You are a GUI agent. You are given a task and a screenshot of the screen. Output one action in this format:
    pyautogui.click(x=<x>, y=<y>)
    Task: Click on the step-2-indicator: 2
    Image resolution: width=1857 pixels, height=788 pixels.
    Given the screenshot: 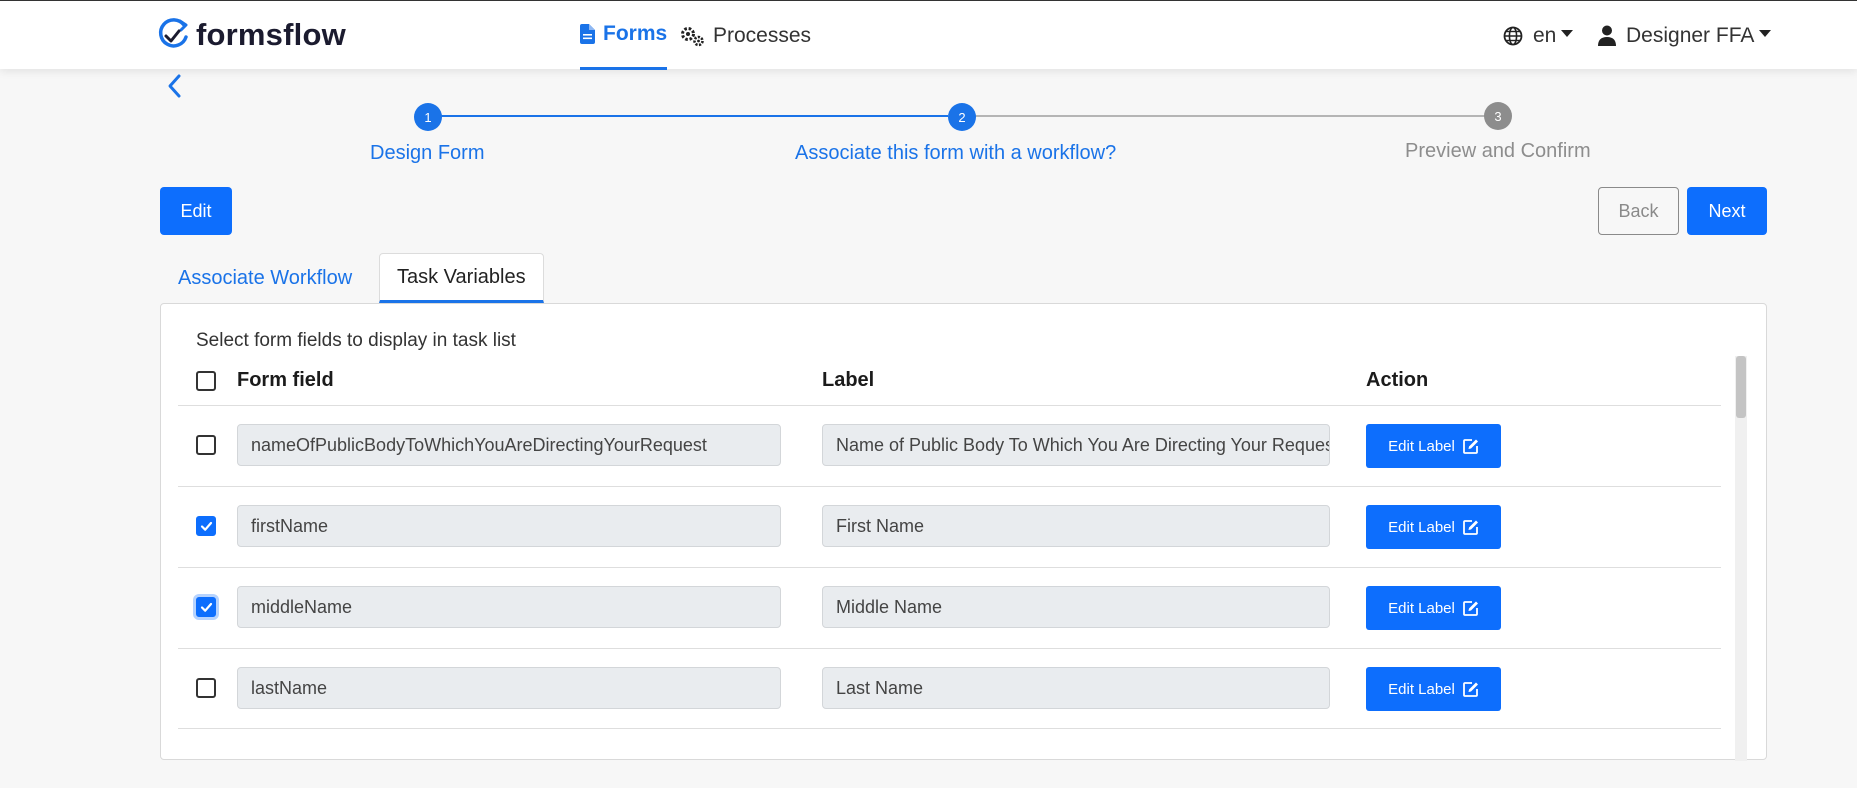 What is the action you would take?
    pyautogui.click(x=962, y=117)
    